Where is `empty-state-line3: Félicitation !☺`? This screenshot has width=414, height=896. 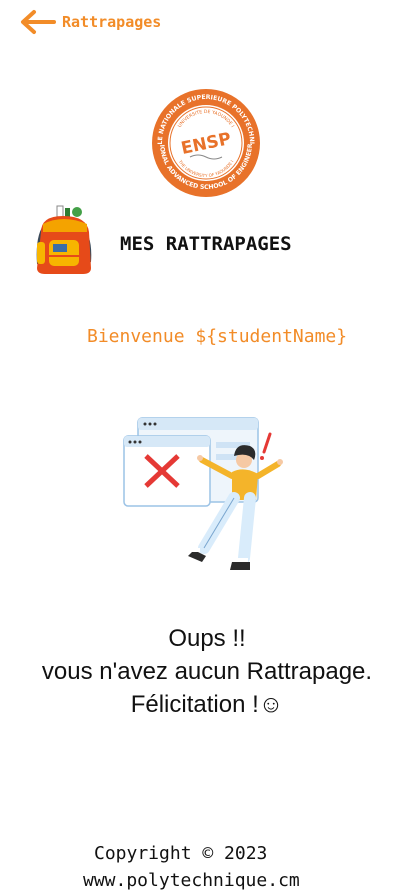 empty-state-line3: Félicitation !☺ is located at coordinates (207, 704).